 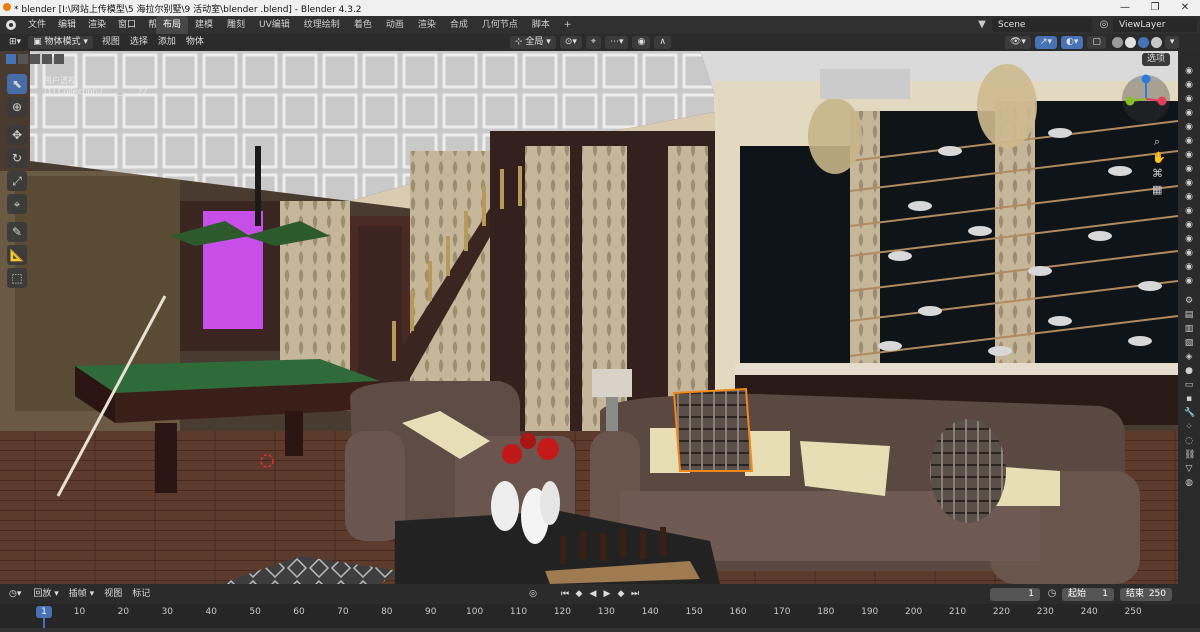 What do you see at coordinates (81, 594) in the screenshot?
I see `menu-keying: 插帧 ▾` at bounding box center [81, 594].